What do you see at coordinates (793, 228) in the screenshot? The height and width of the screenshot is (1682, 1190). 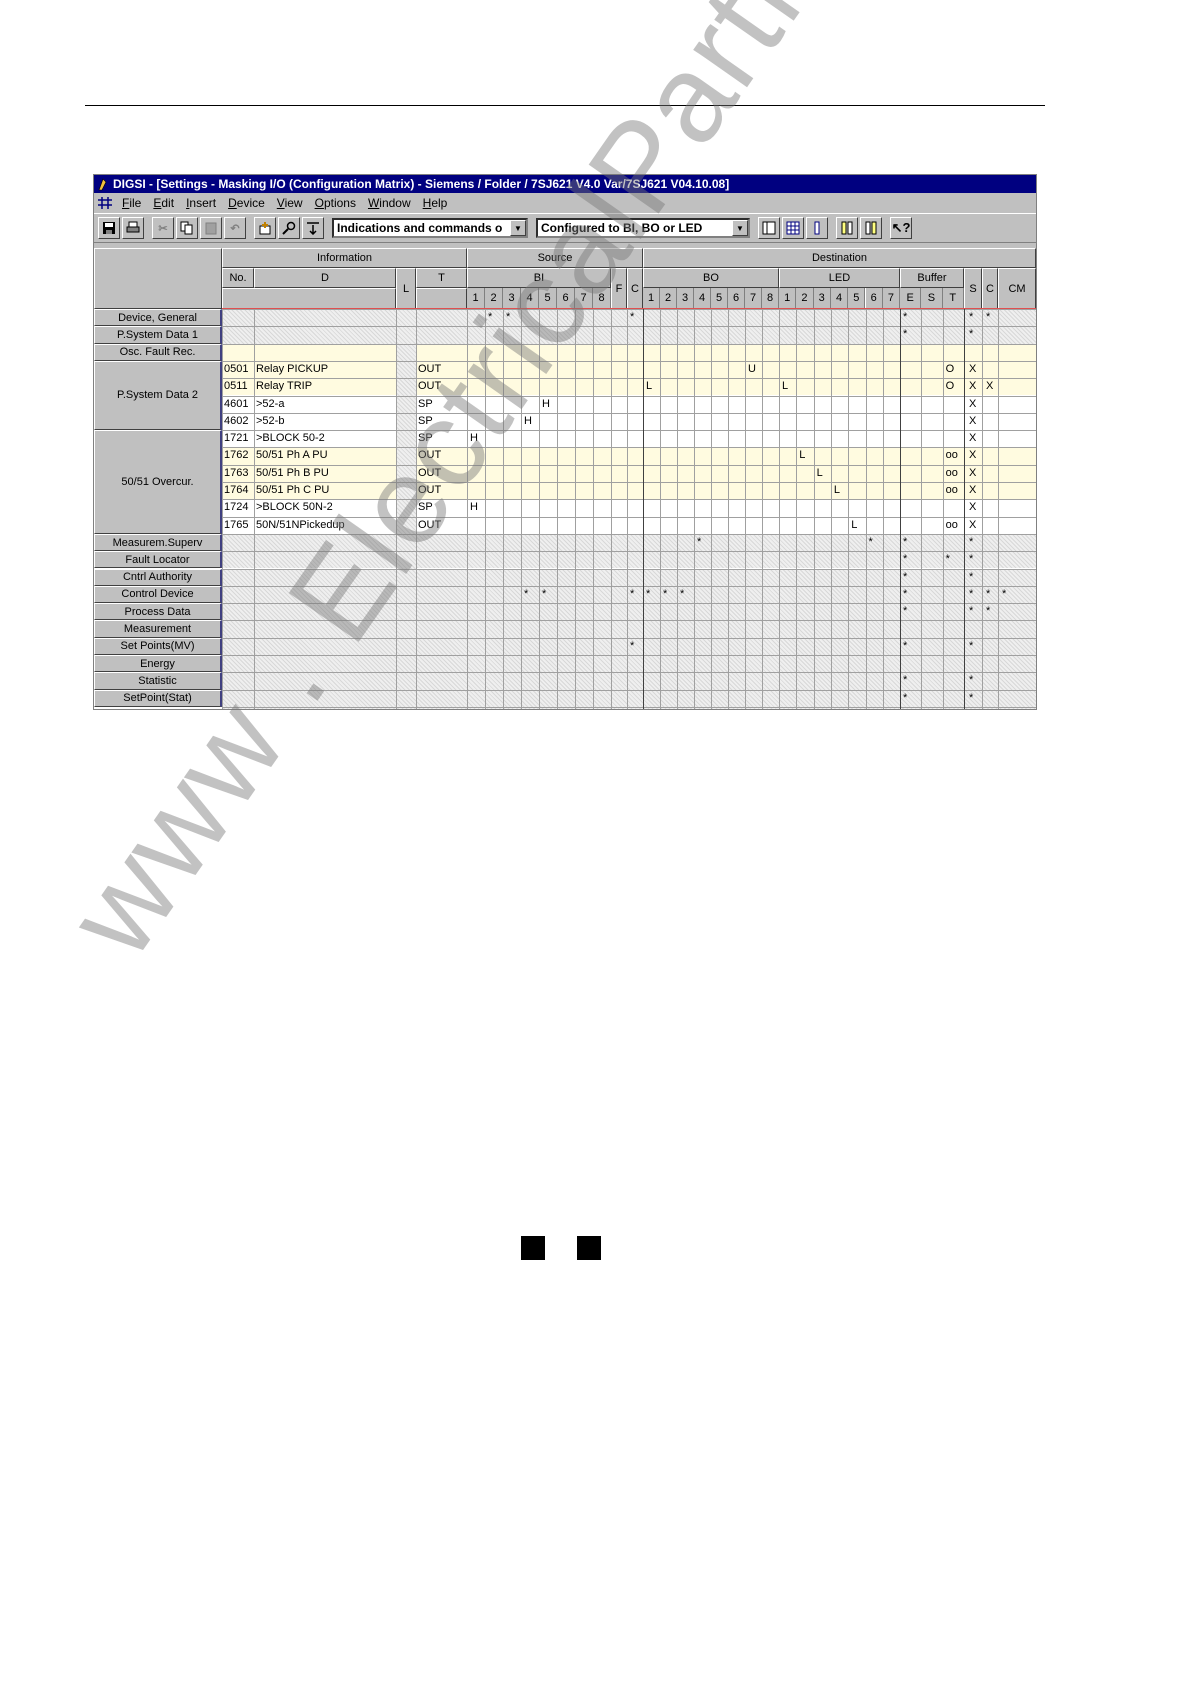 I see `grid-view-icon` at bounding box center [793, 228].